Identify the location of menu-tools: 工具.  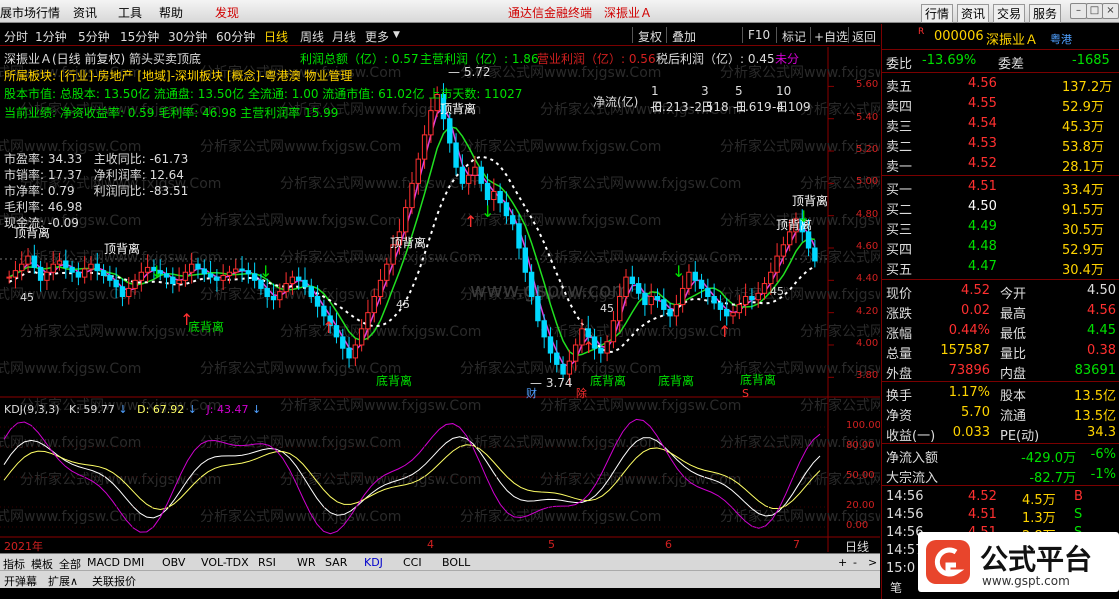
(130, 12).